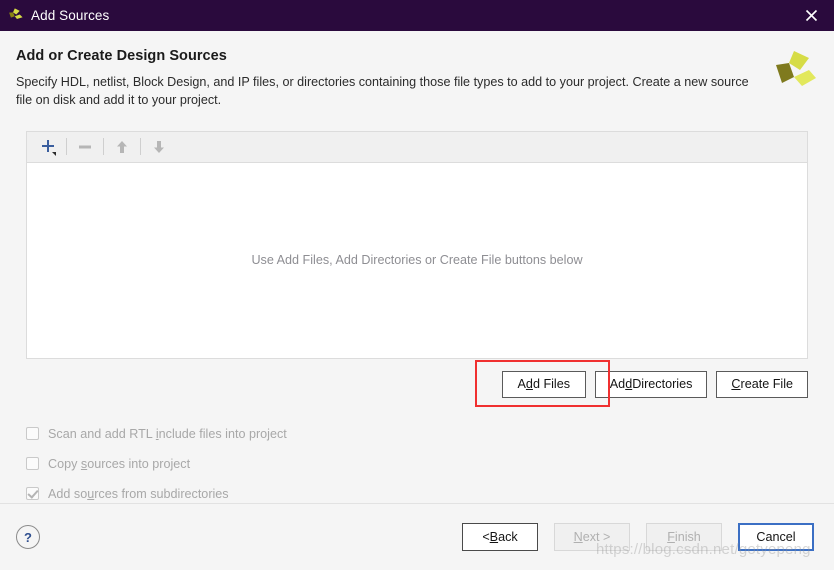 Image resolution: width=834 pixels, height=570 pixels. I want to click on create-file-button: Create File, so click(762, 384).